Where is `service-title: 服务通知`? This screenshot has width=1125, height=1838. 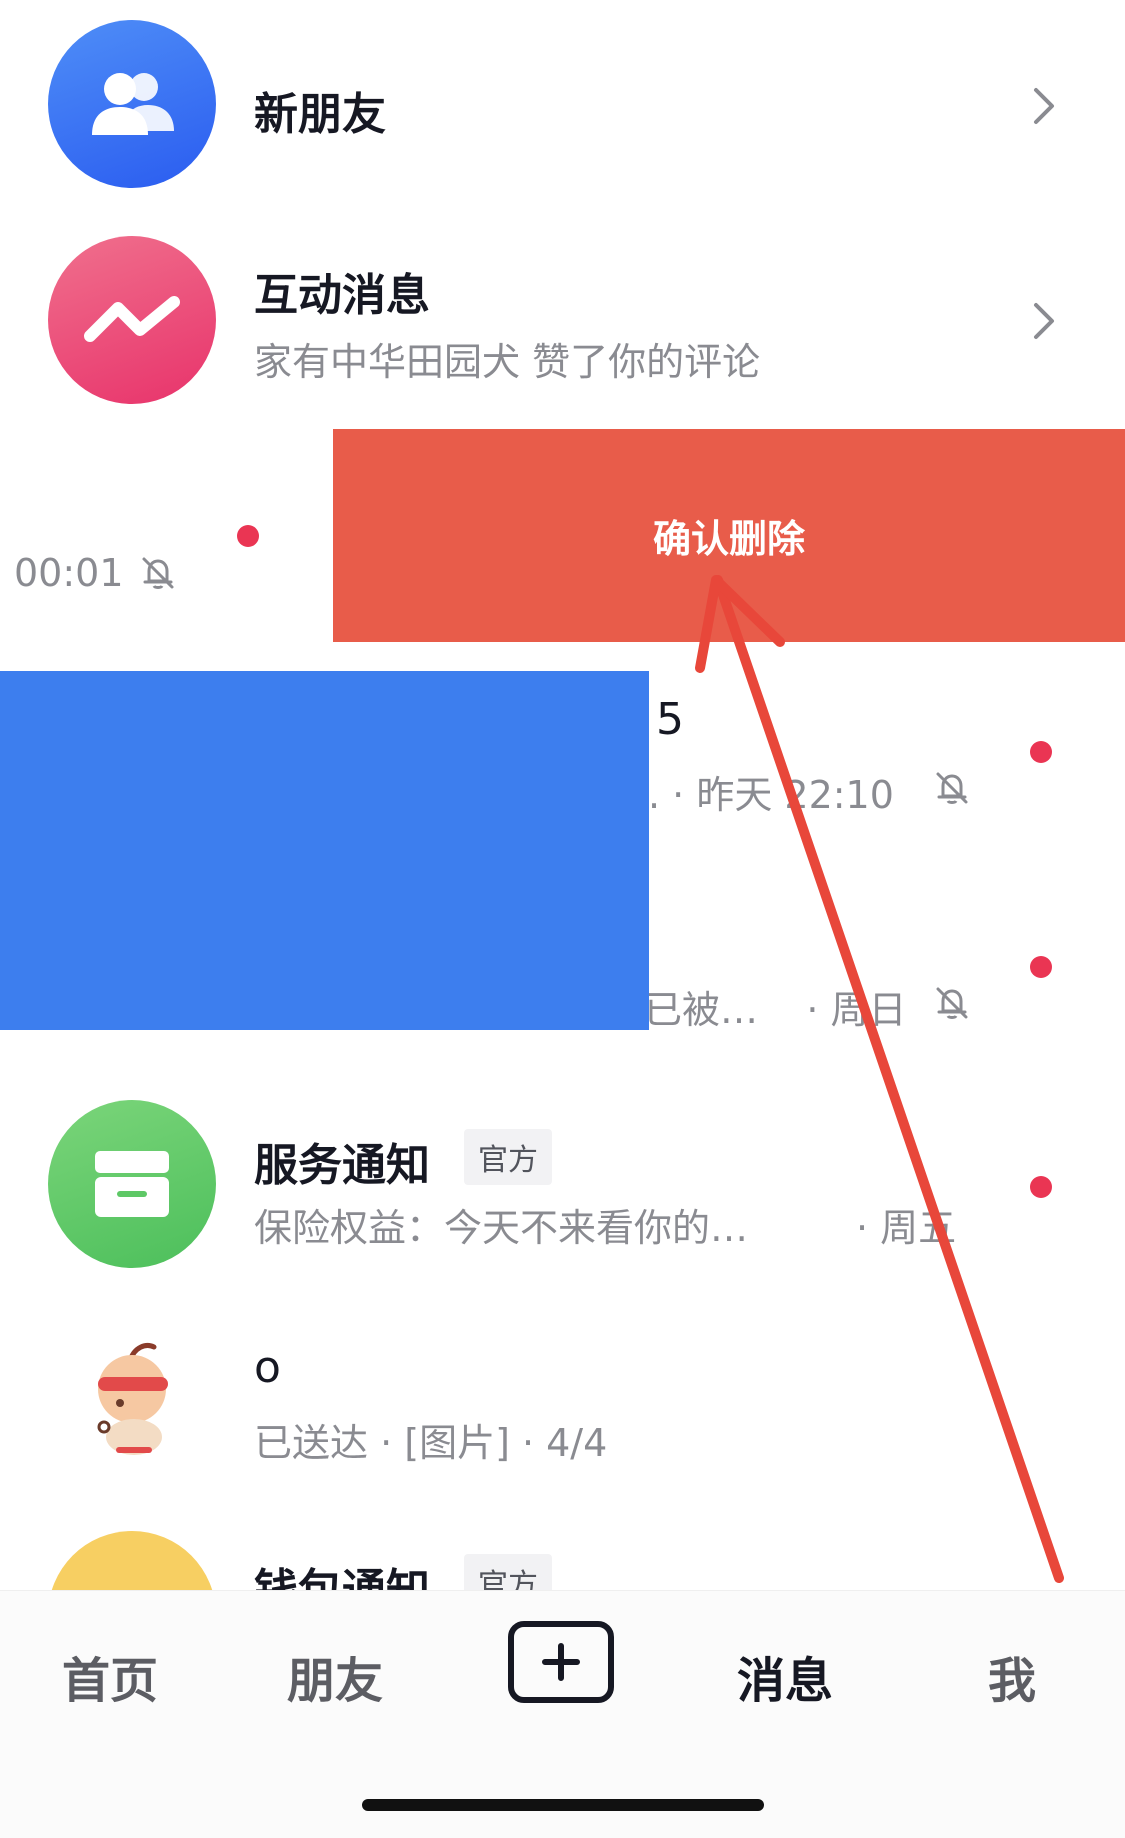
service-title: 服务通知 is located at coordinates (342, 1165).